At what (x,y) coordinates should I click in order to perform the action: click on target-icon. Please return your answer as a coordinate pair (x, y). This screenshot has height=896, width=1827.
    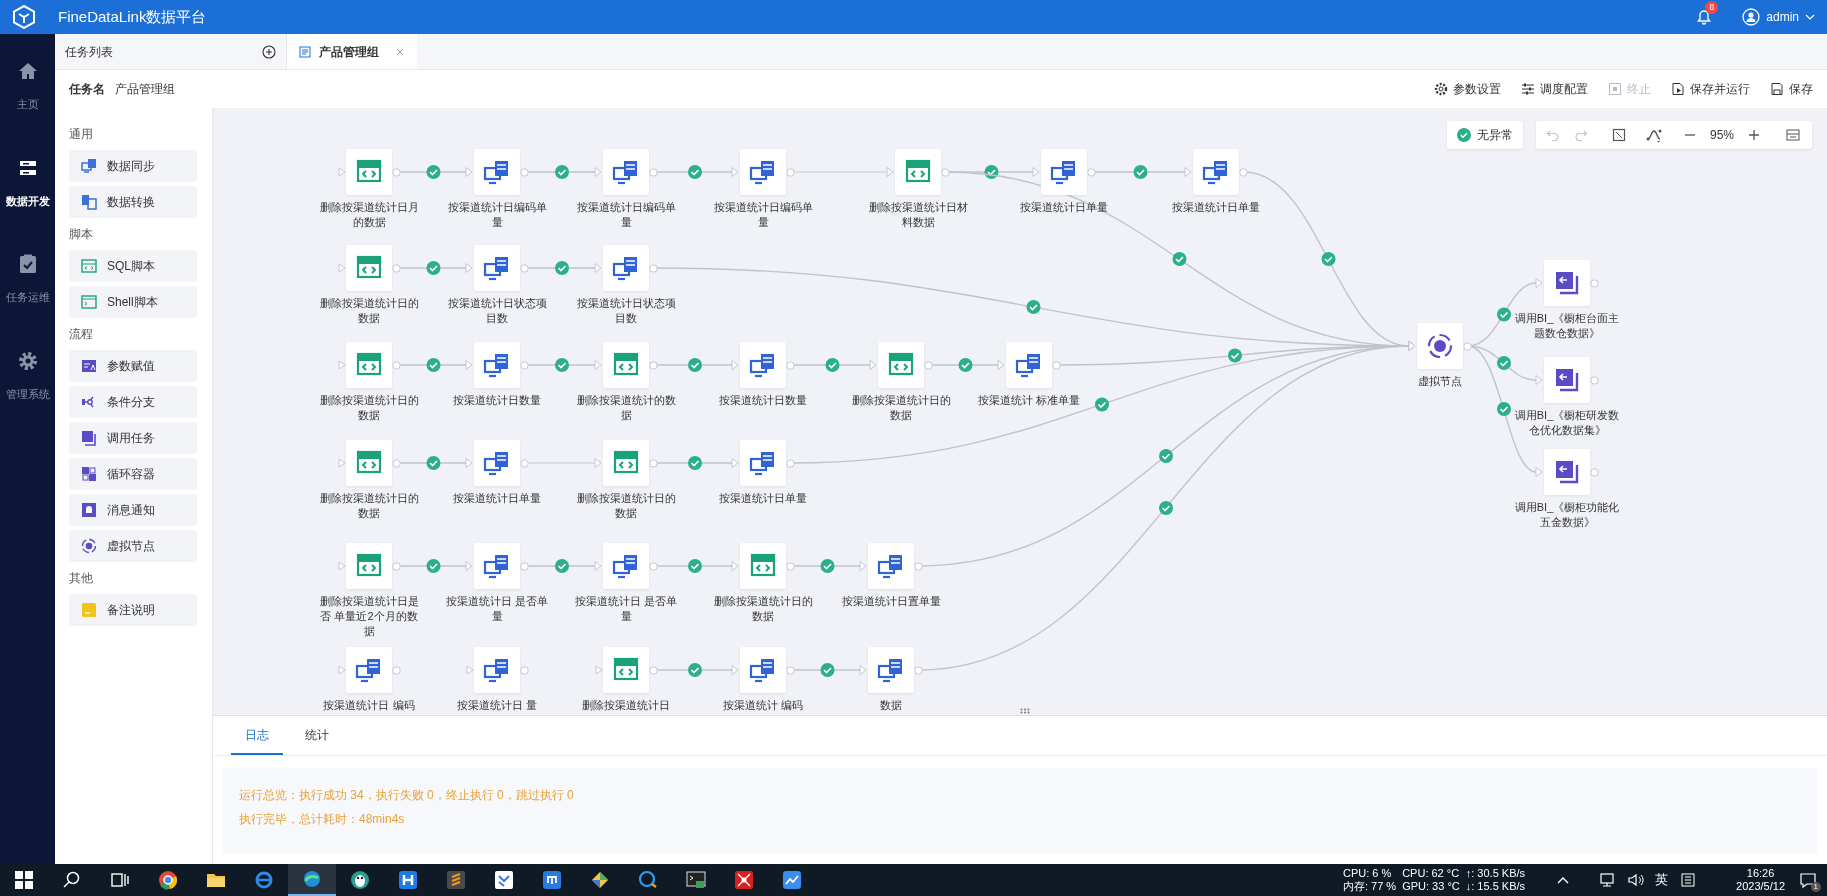
    Looking at the image, I should click on (89, 546).